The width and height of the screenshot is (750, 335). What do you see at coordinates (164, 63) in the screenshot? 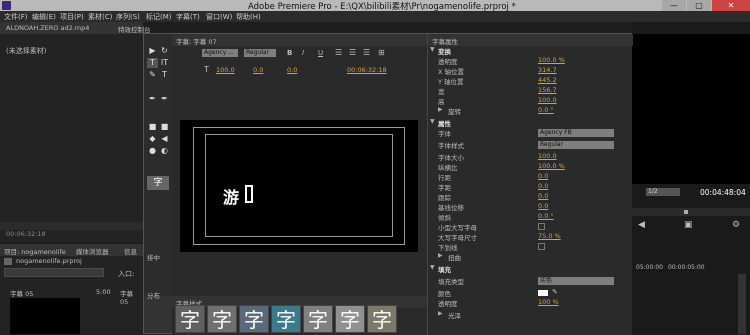
I see `vertical-type-tool-icon: IT` at bounding box center [164, 63].